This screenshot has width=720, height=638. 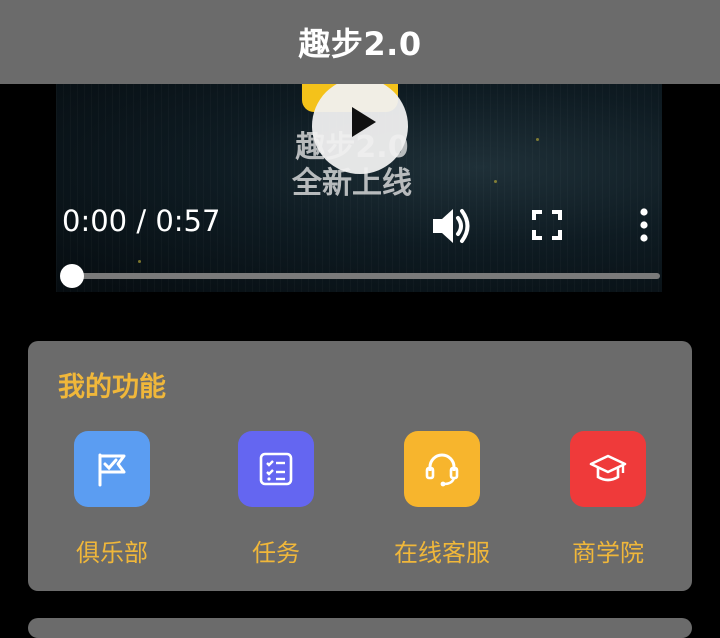 I want to click on feature-label: 俱乐部, so click(x=112, y=553).